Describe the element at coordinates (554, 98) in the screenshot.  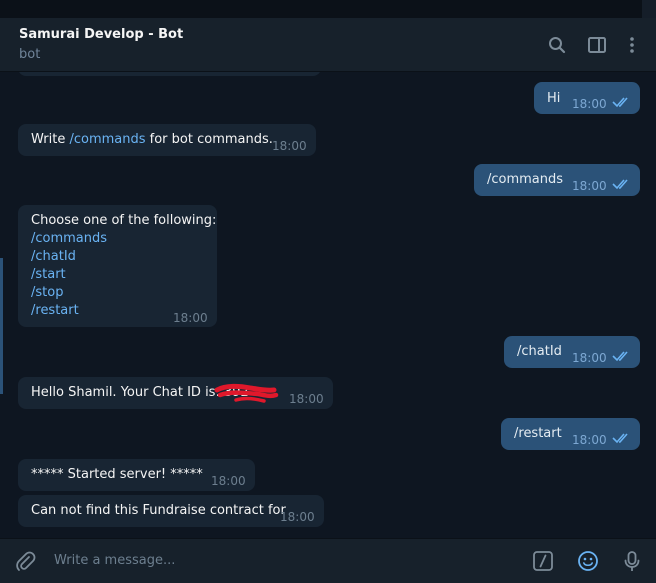
I see `message-text: Hi` at that location.